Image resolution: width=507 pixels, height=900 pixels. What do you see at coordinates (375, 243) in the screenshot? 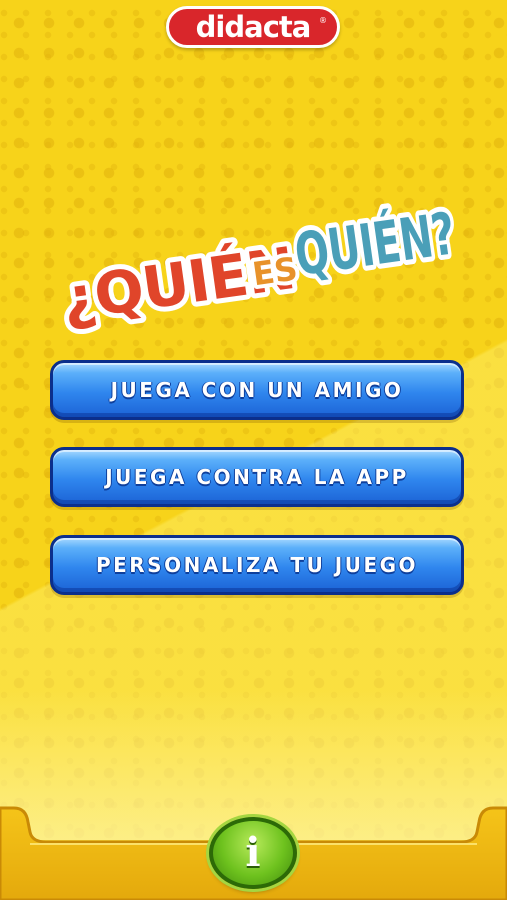
I see `title-quien-second: QUIÉN?` at bounding box center [375, 243].